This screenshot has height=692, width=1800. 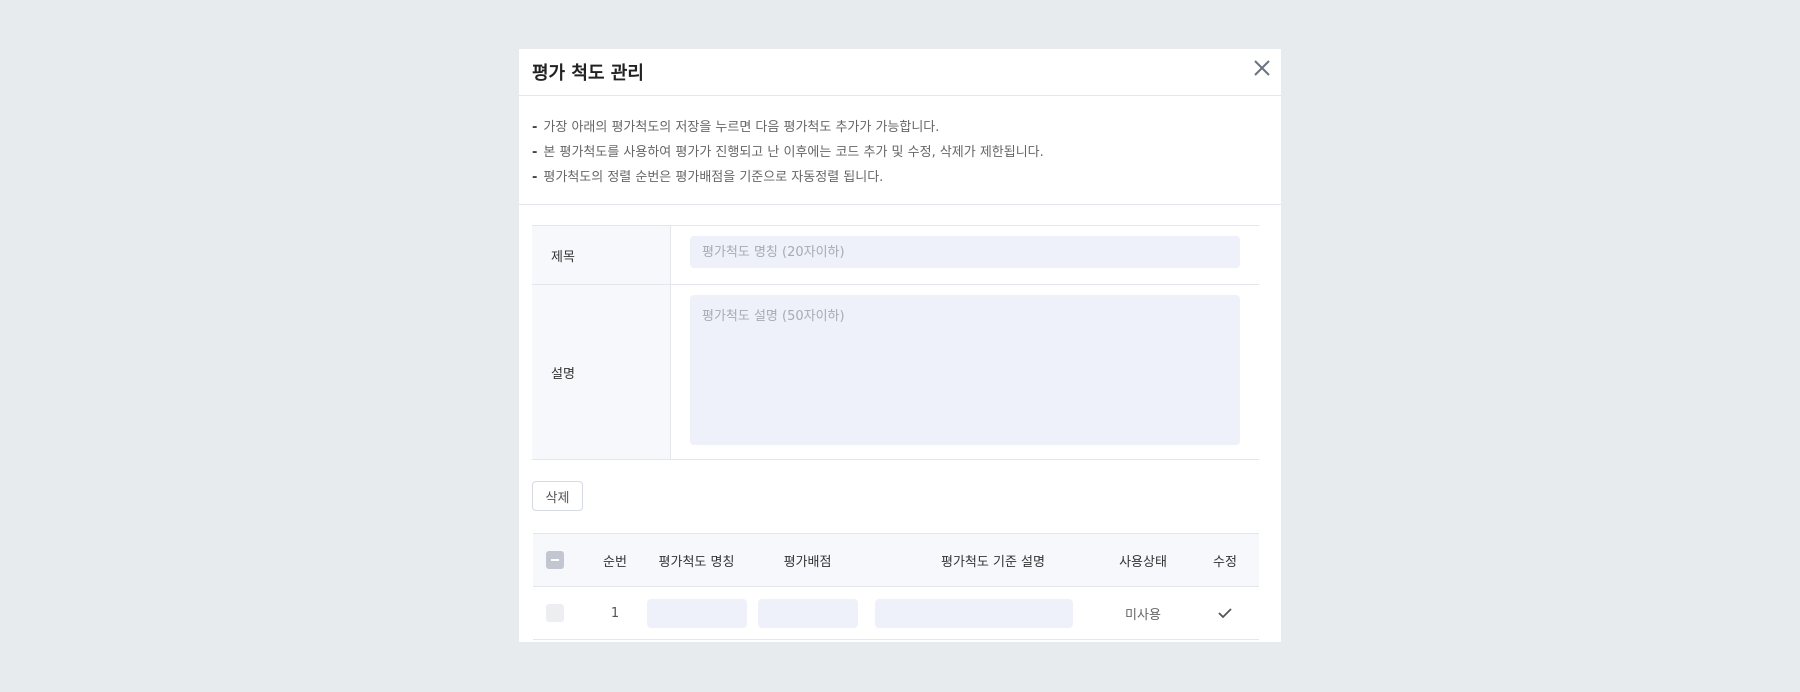 What do you see at coordinates (900, 72) in the screenshot?
I see `modal-header: 평가 척도 관리` at bounding box center [900, 72].